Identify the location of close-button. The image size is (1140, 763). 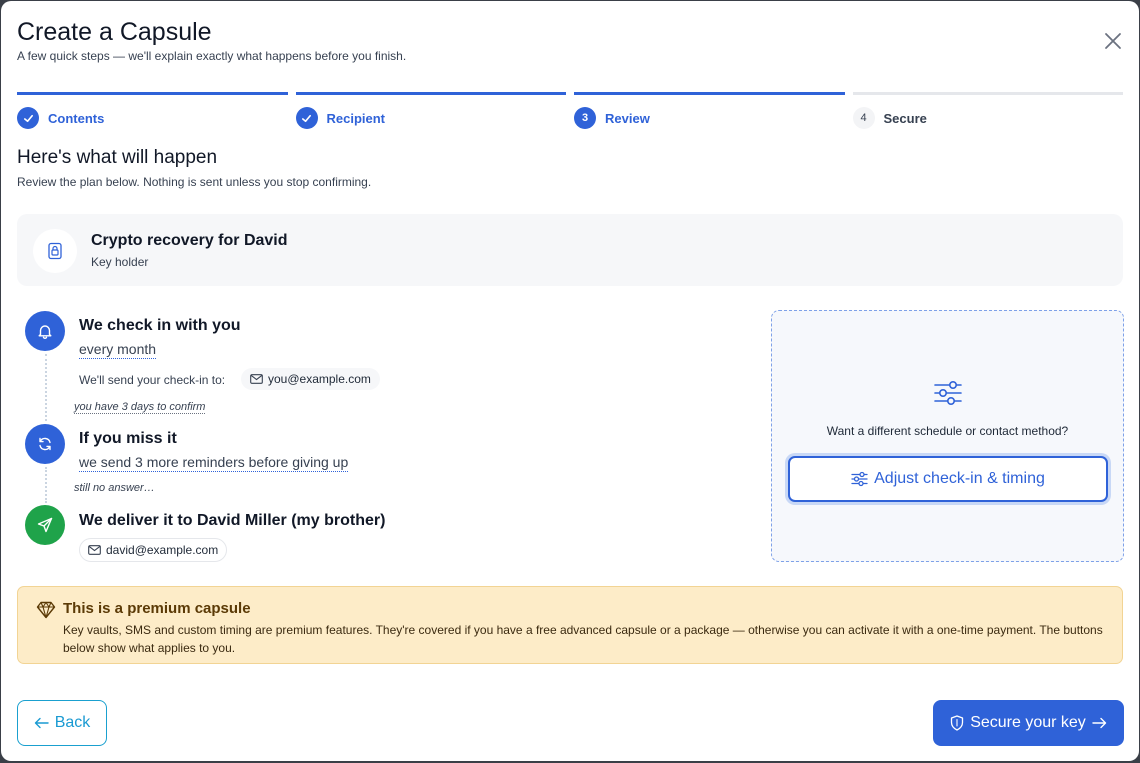
(1113, 41).